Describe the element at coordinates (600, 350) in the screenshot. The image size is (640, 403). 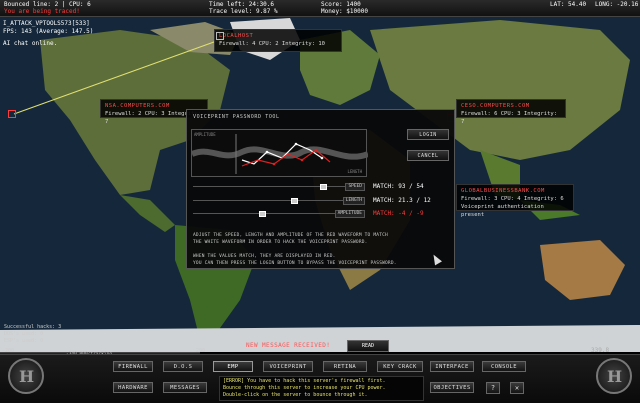
I see `top-counter: 339.8` at that location.